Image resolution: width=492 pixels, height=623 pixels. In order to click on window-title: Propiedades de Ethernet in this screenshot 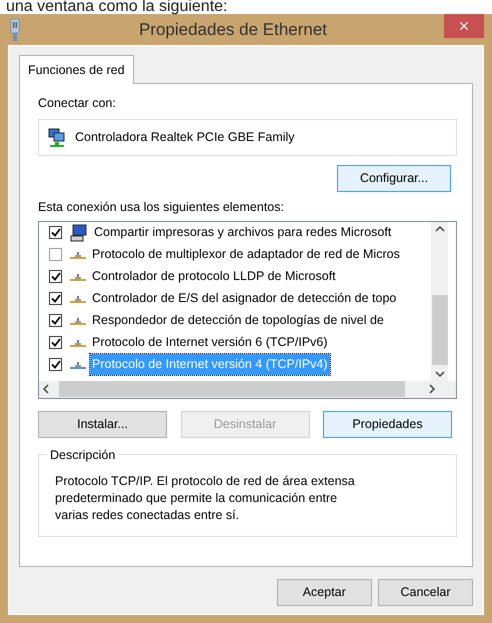, I will do `click(233, 29)`.